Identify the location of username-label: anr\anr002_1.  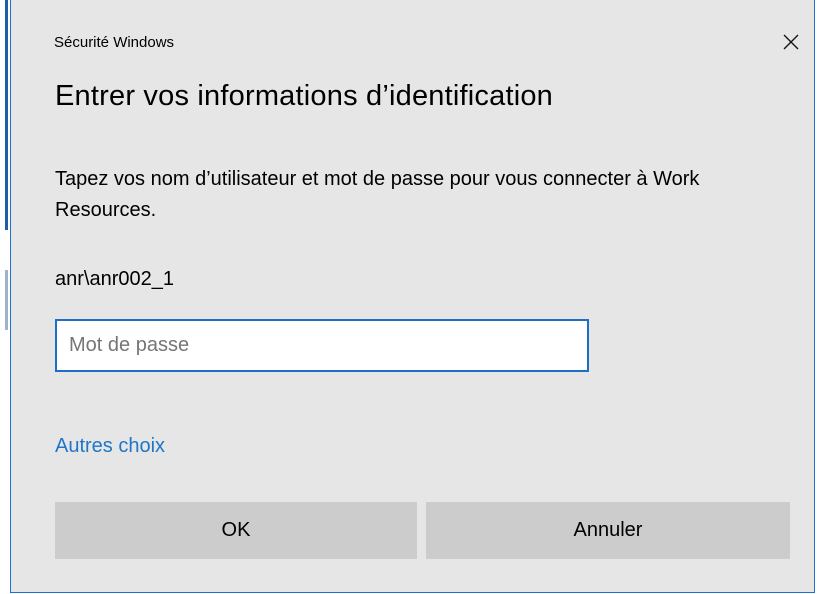
(114, 279).